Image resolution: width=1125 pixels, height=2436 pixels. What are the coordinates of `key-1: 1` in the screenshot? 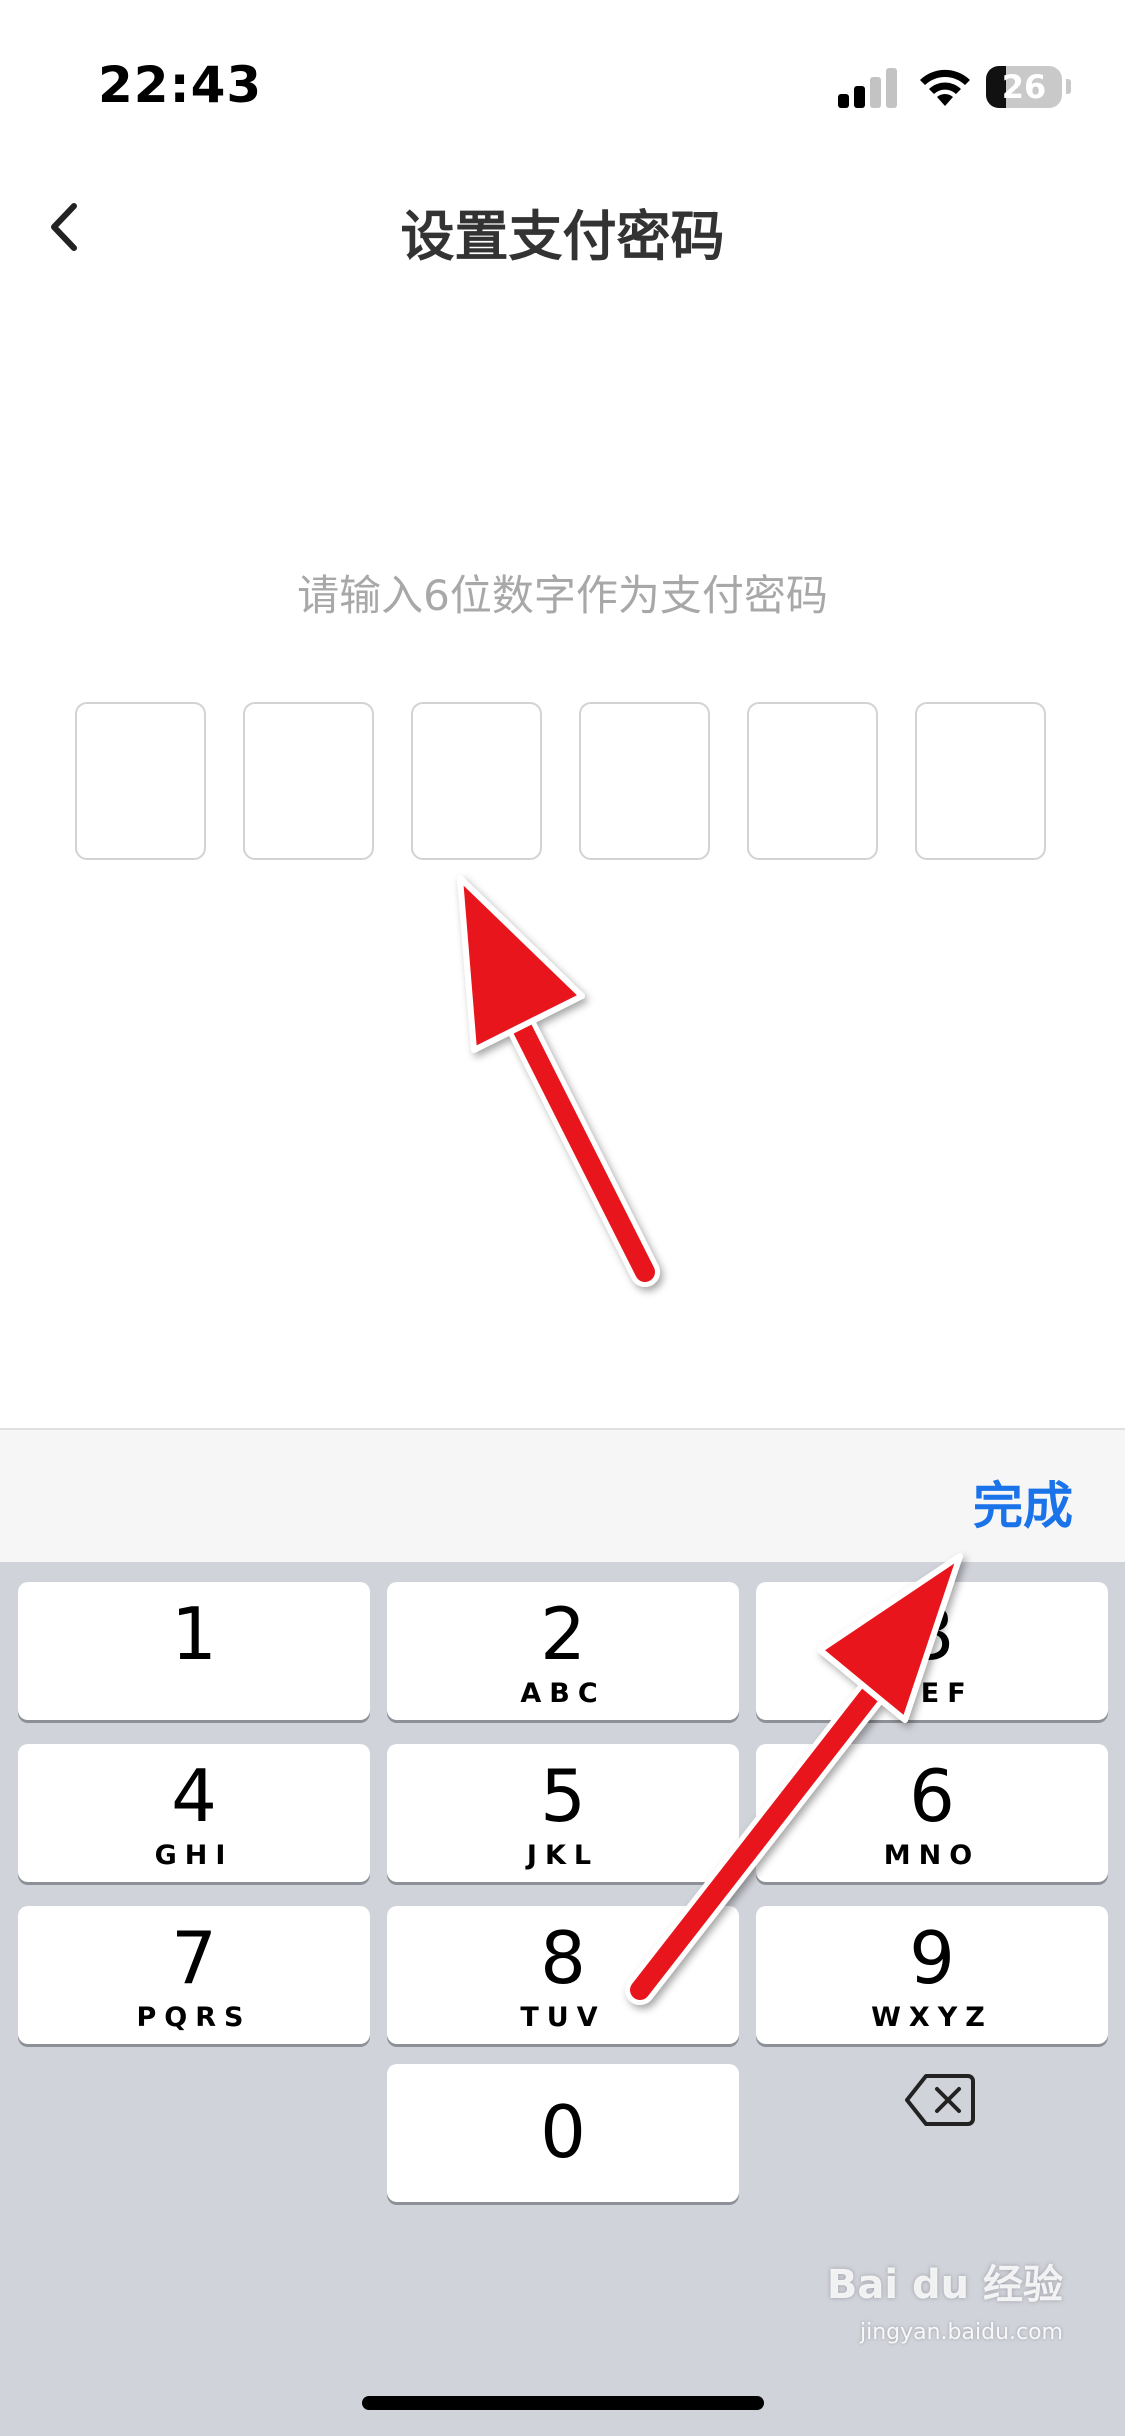 It's located at (194, 1651).